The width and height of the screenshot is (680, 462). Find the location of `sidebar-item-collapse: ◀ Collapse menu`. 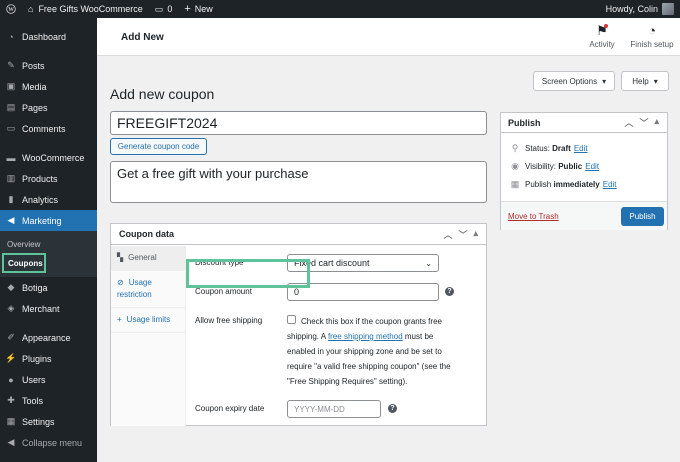

sidebar-item-collapse: ◀ Collapse menu is located at coordinates (48, 442).